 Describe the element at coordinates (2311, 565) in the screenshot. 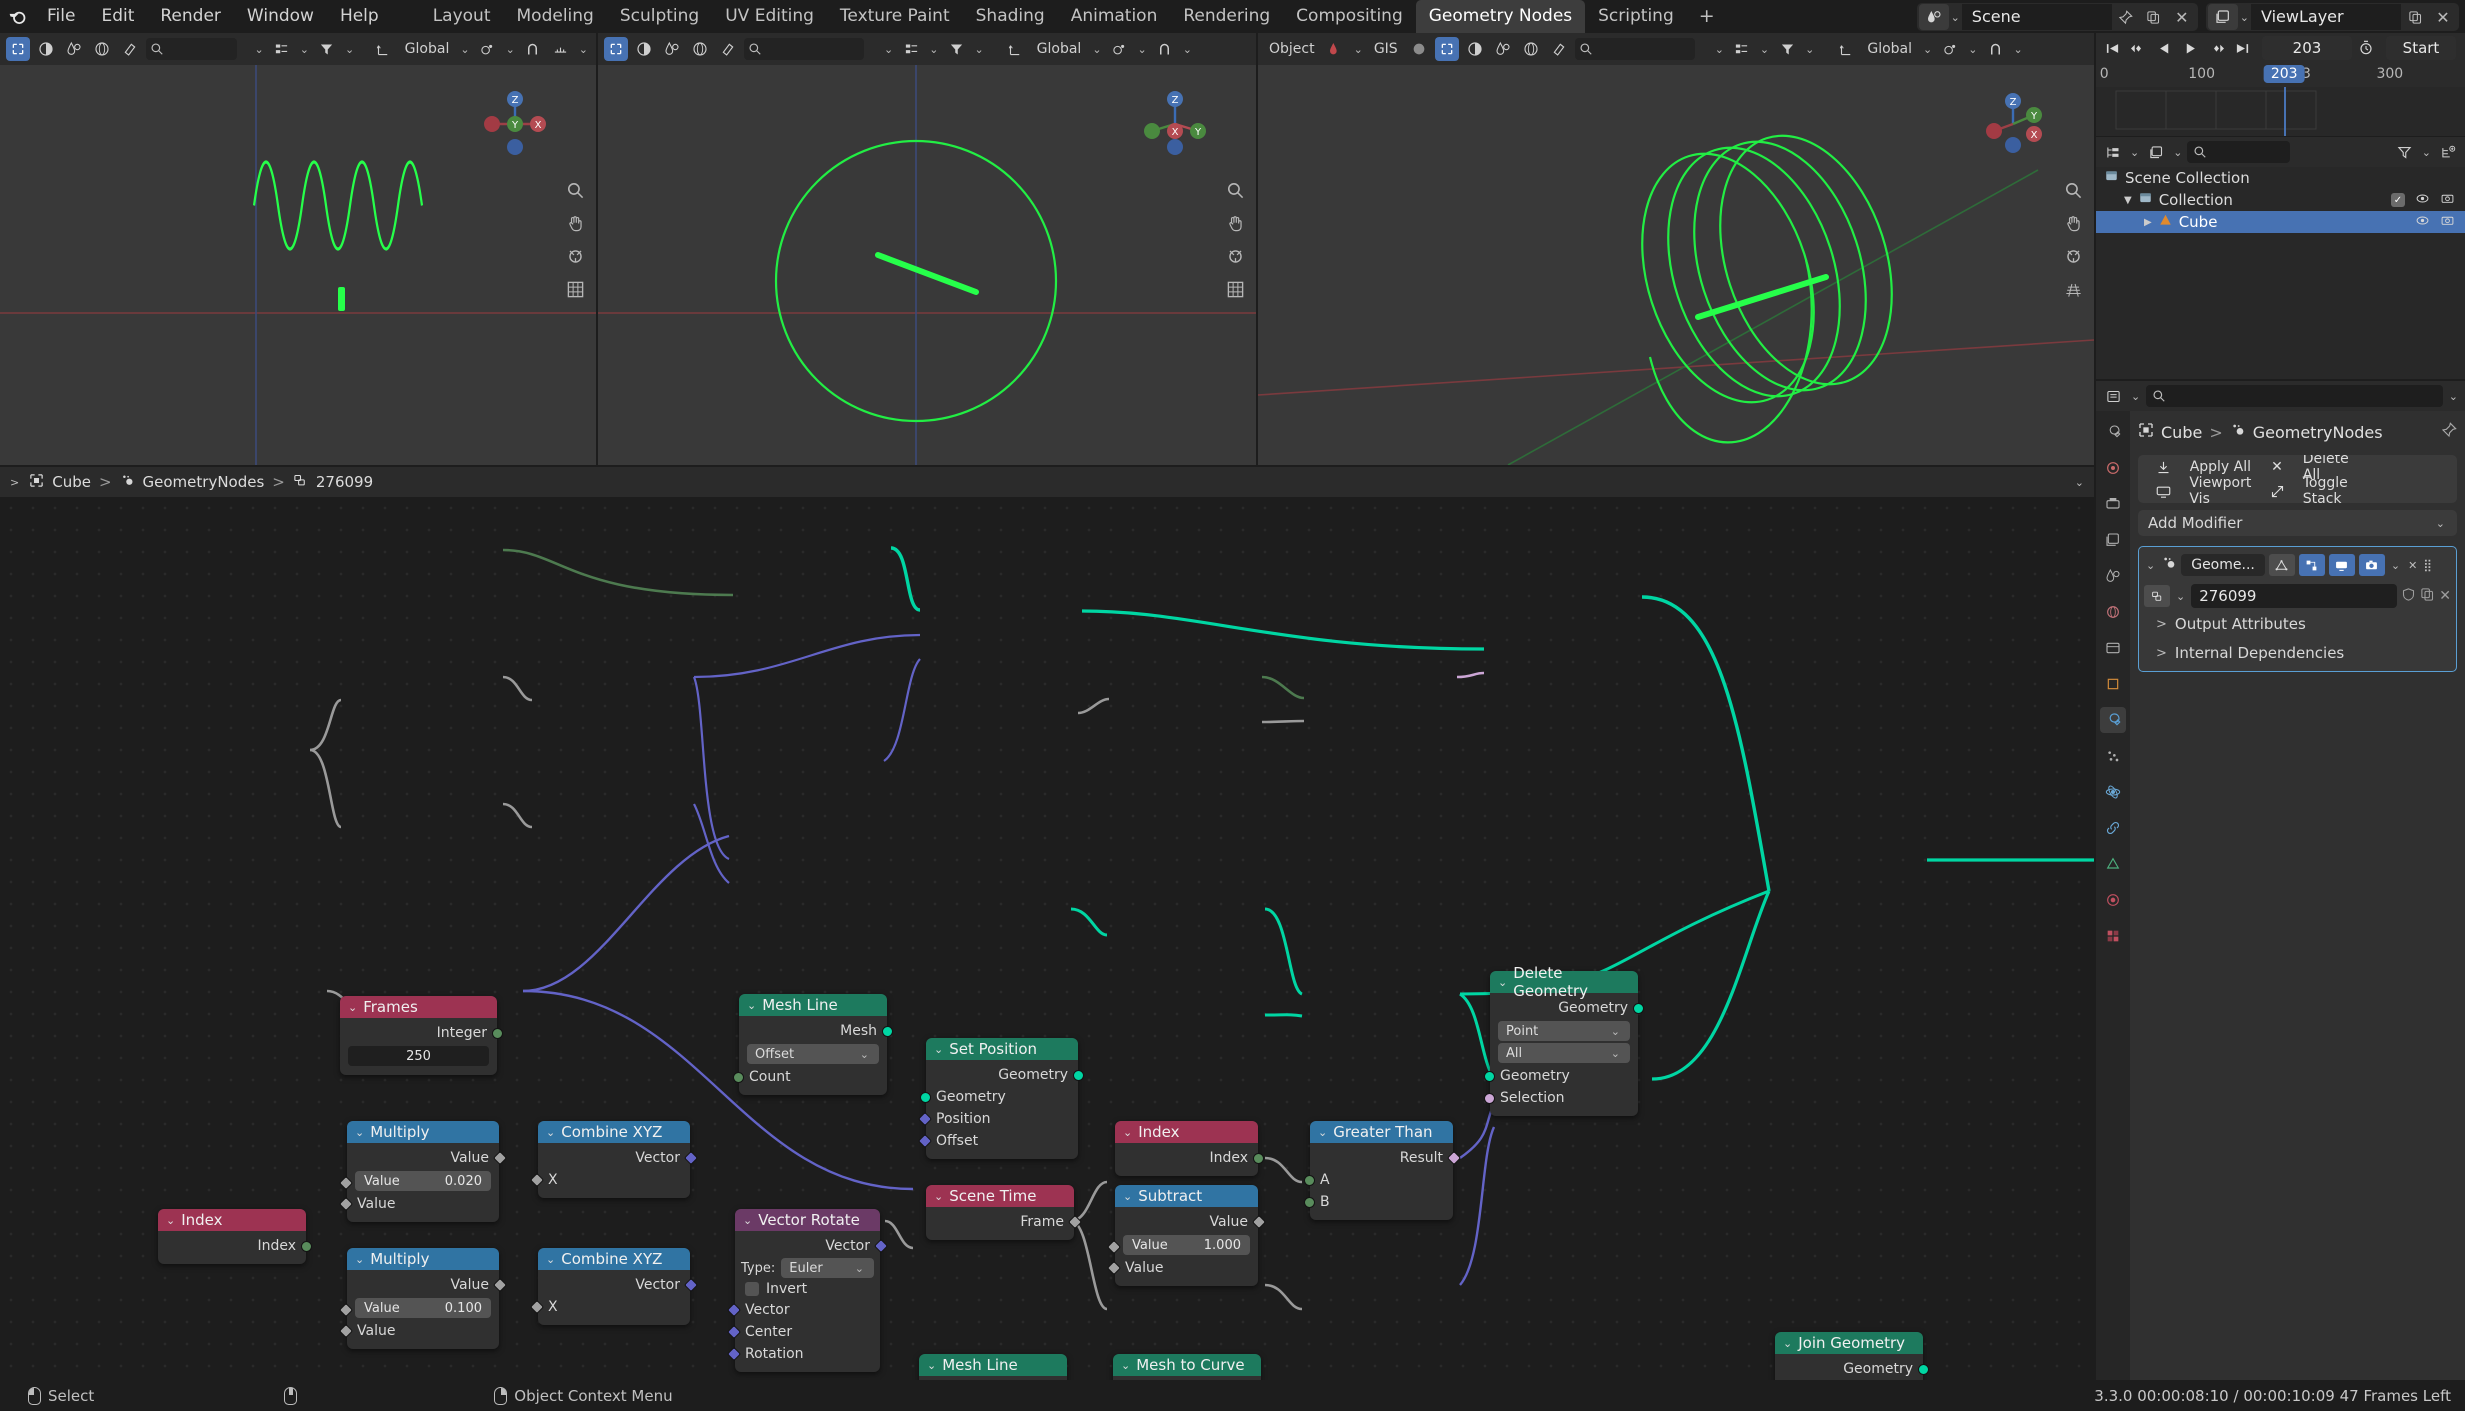

I see `edit-mode-toggle` at that location.